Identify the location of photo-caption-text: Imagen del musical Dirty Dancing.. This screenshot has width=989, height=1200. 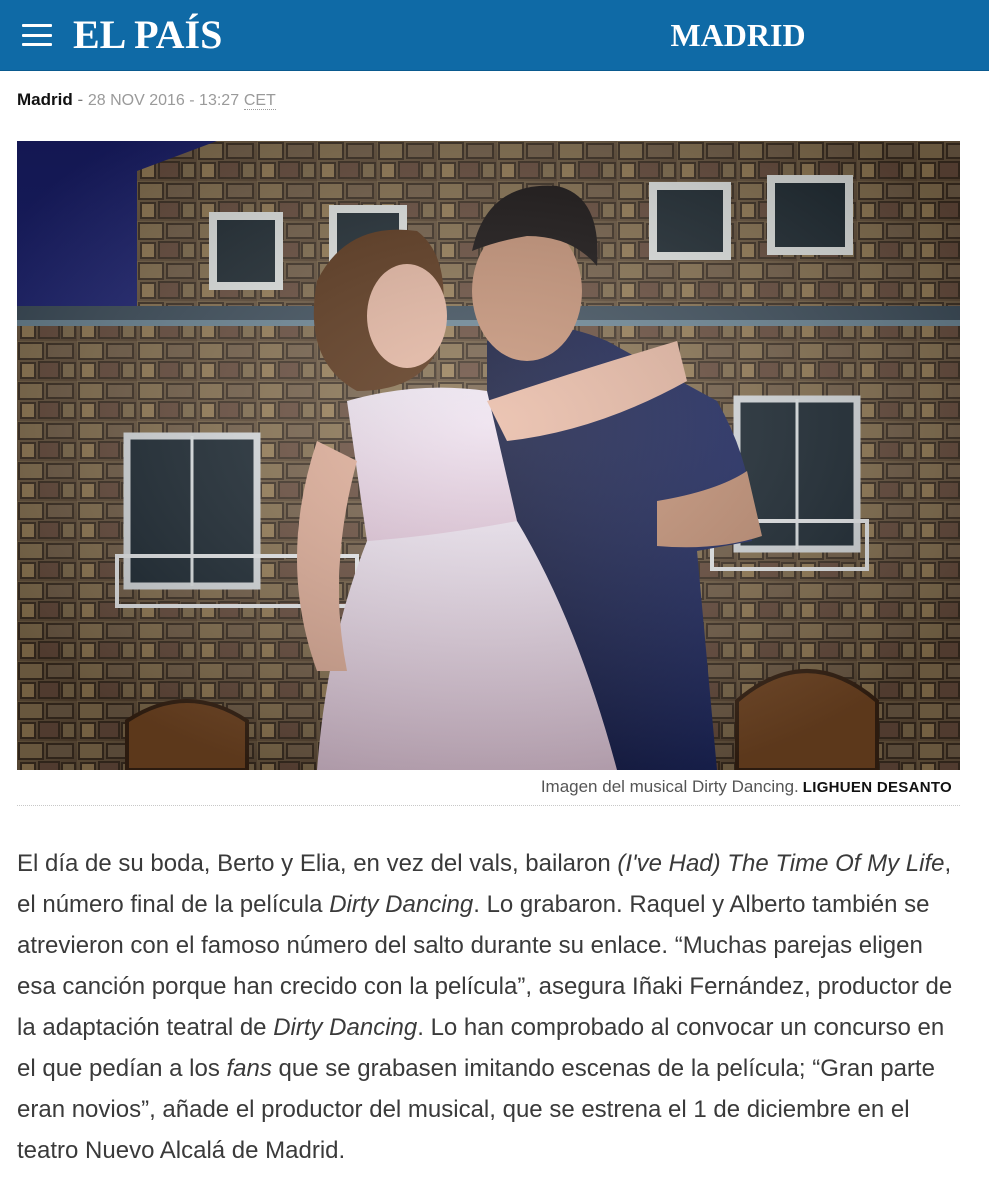
(669, 786).